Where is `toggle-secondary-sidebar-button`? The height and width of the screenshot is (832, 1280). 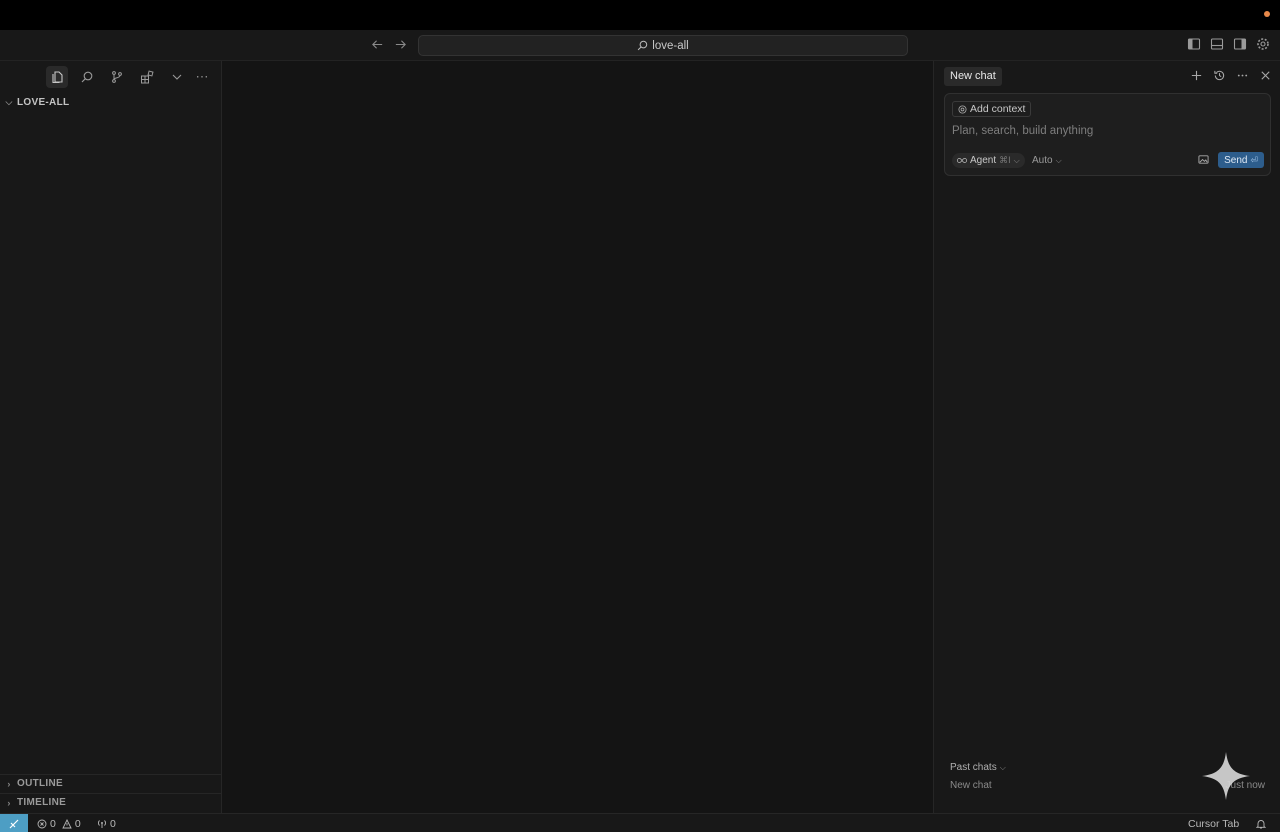 toggle-secondary-sidebar-button is located at coordinates (1240, 44).